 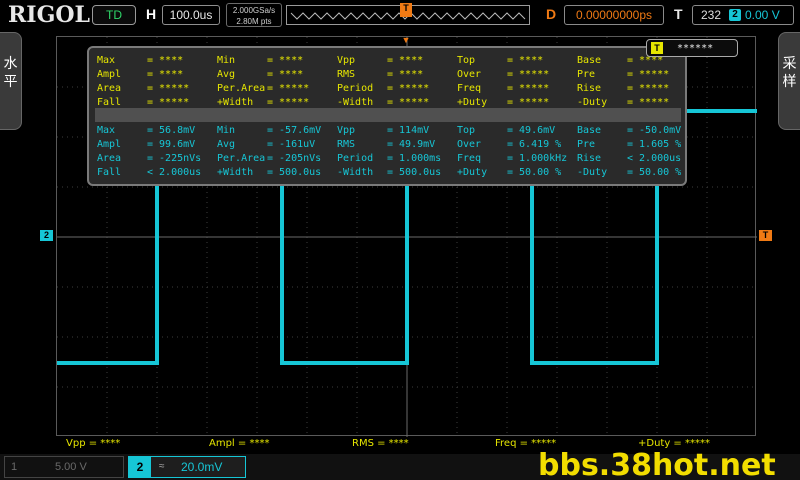 What do you see at coordinates (551, 14) in the screenshot?
I see `delay-label: D` at bounding box center [551, 14].